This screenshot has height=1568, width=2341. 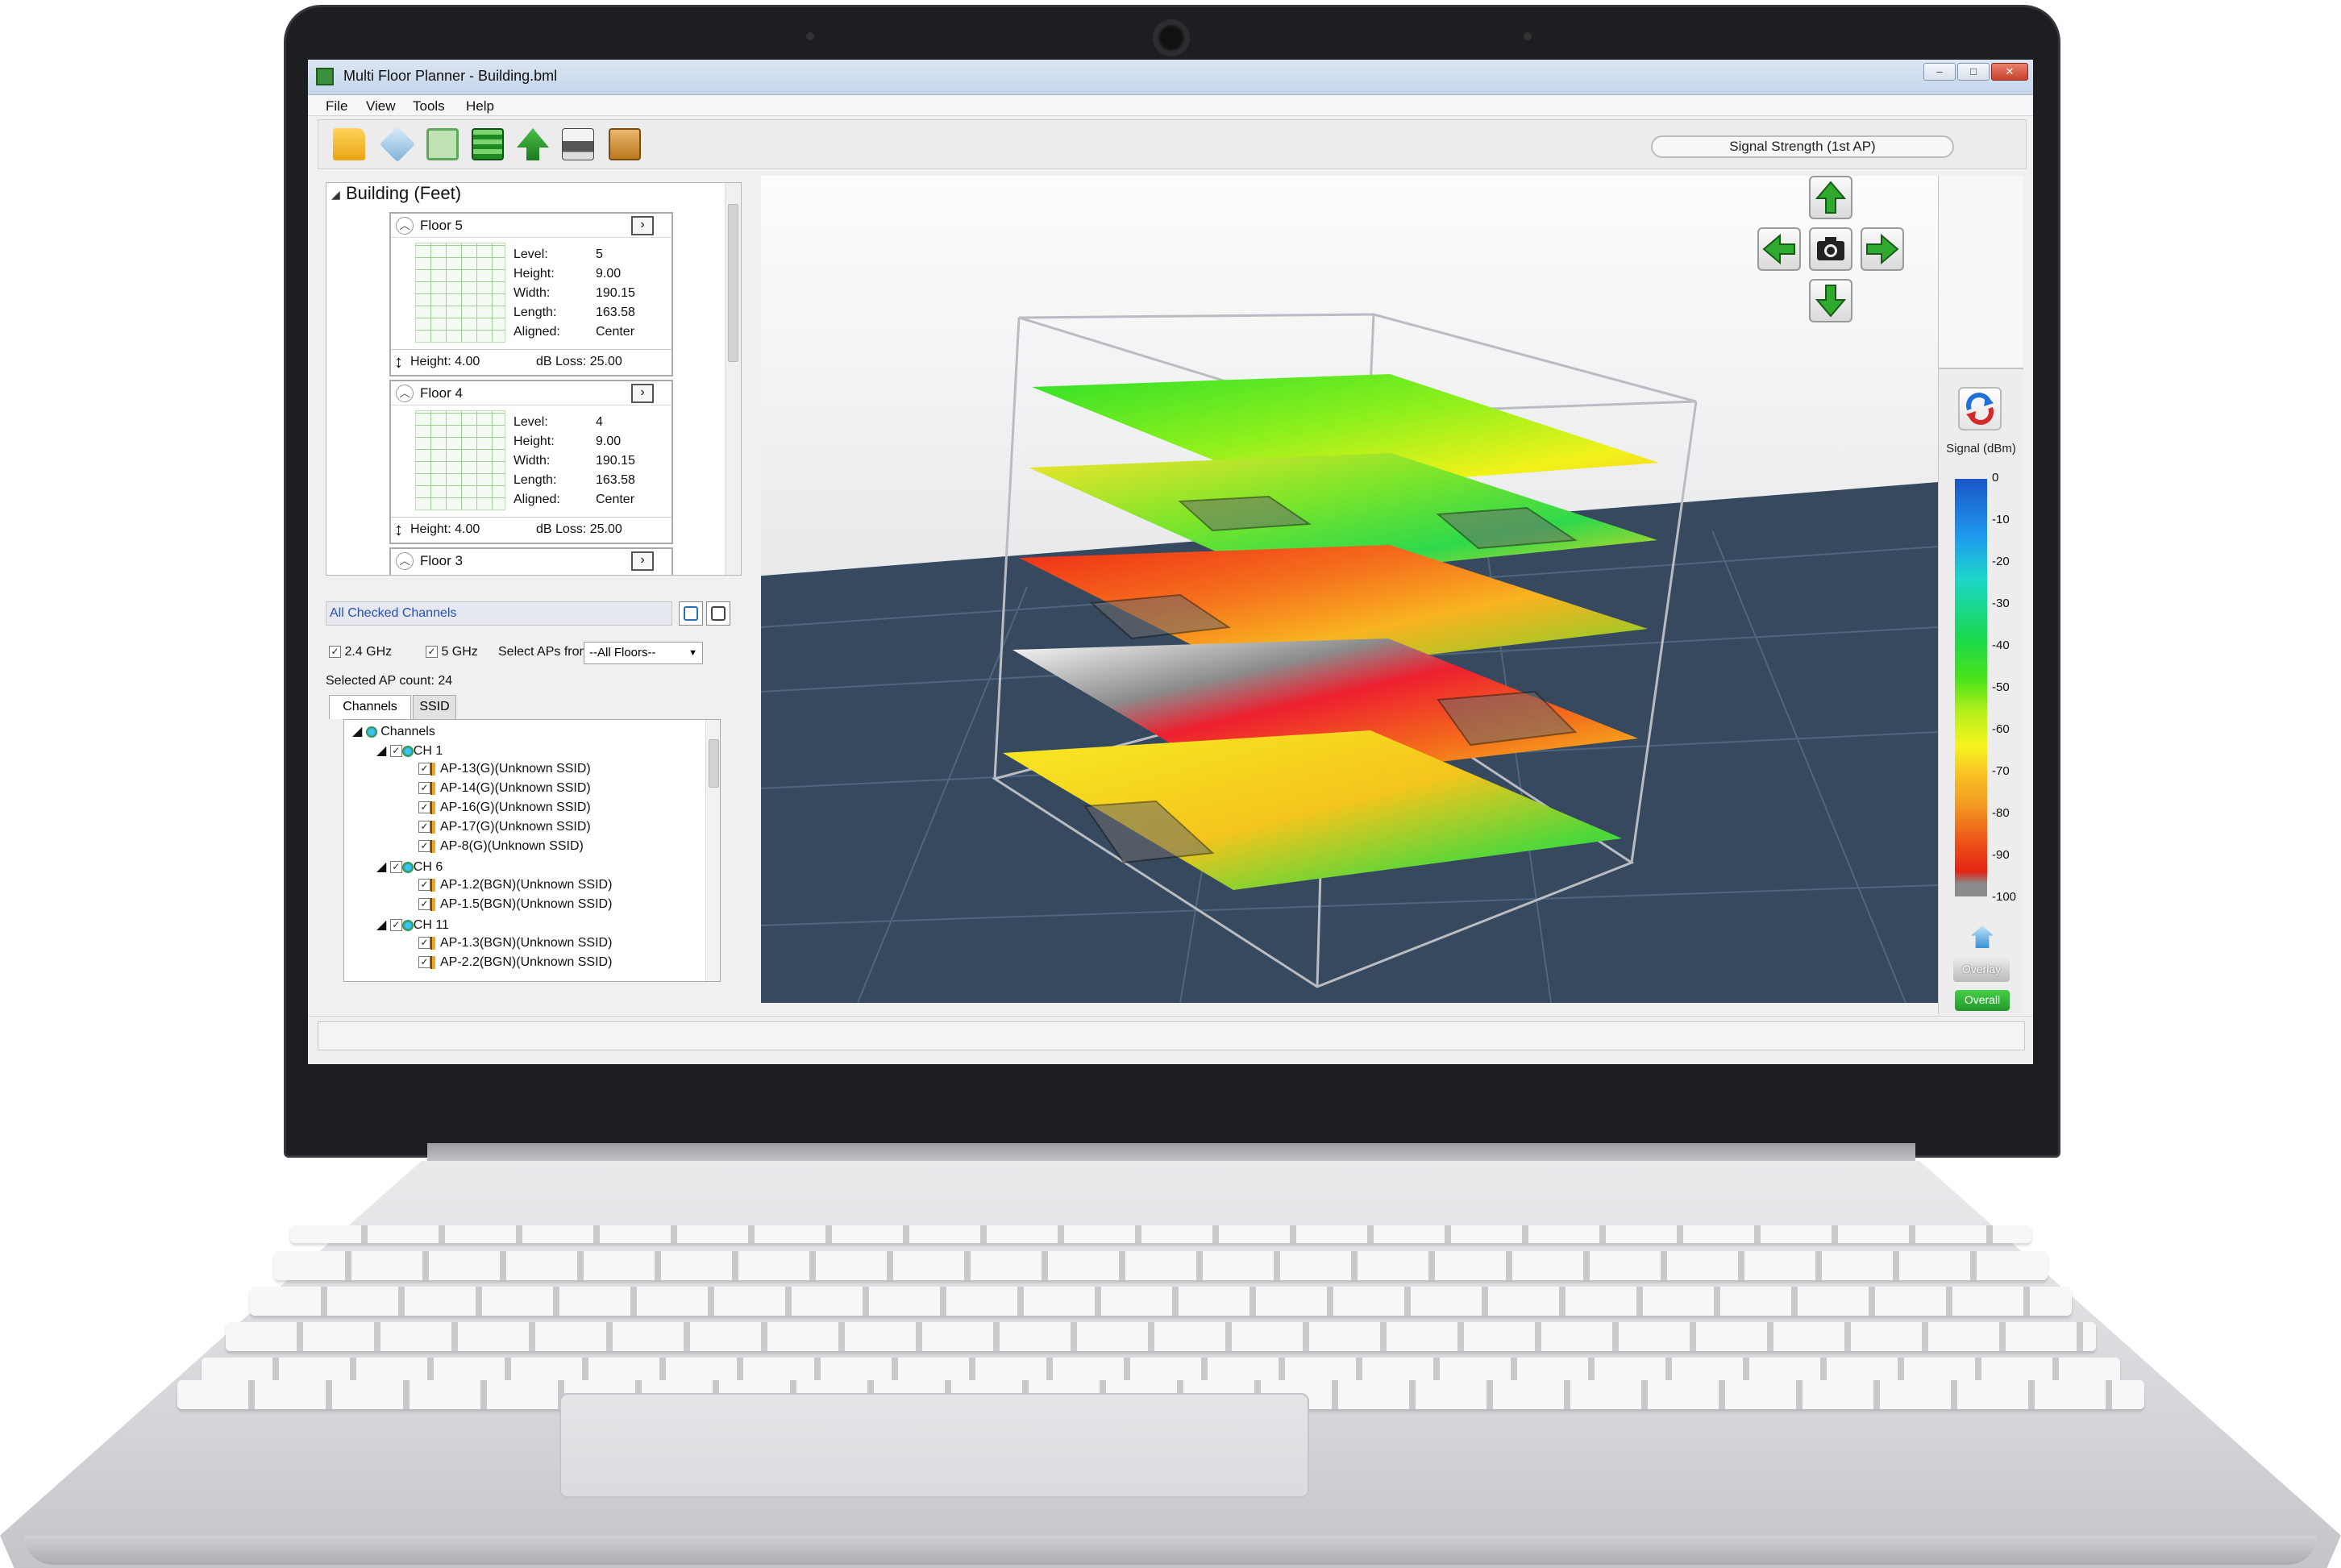 What do you see at coordinates (1982, 937) in the screenshot?
I see `home-icon` at bounding box center [1982, 937].